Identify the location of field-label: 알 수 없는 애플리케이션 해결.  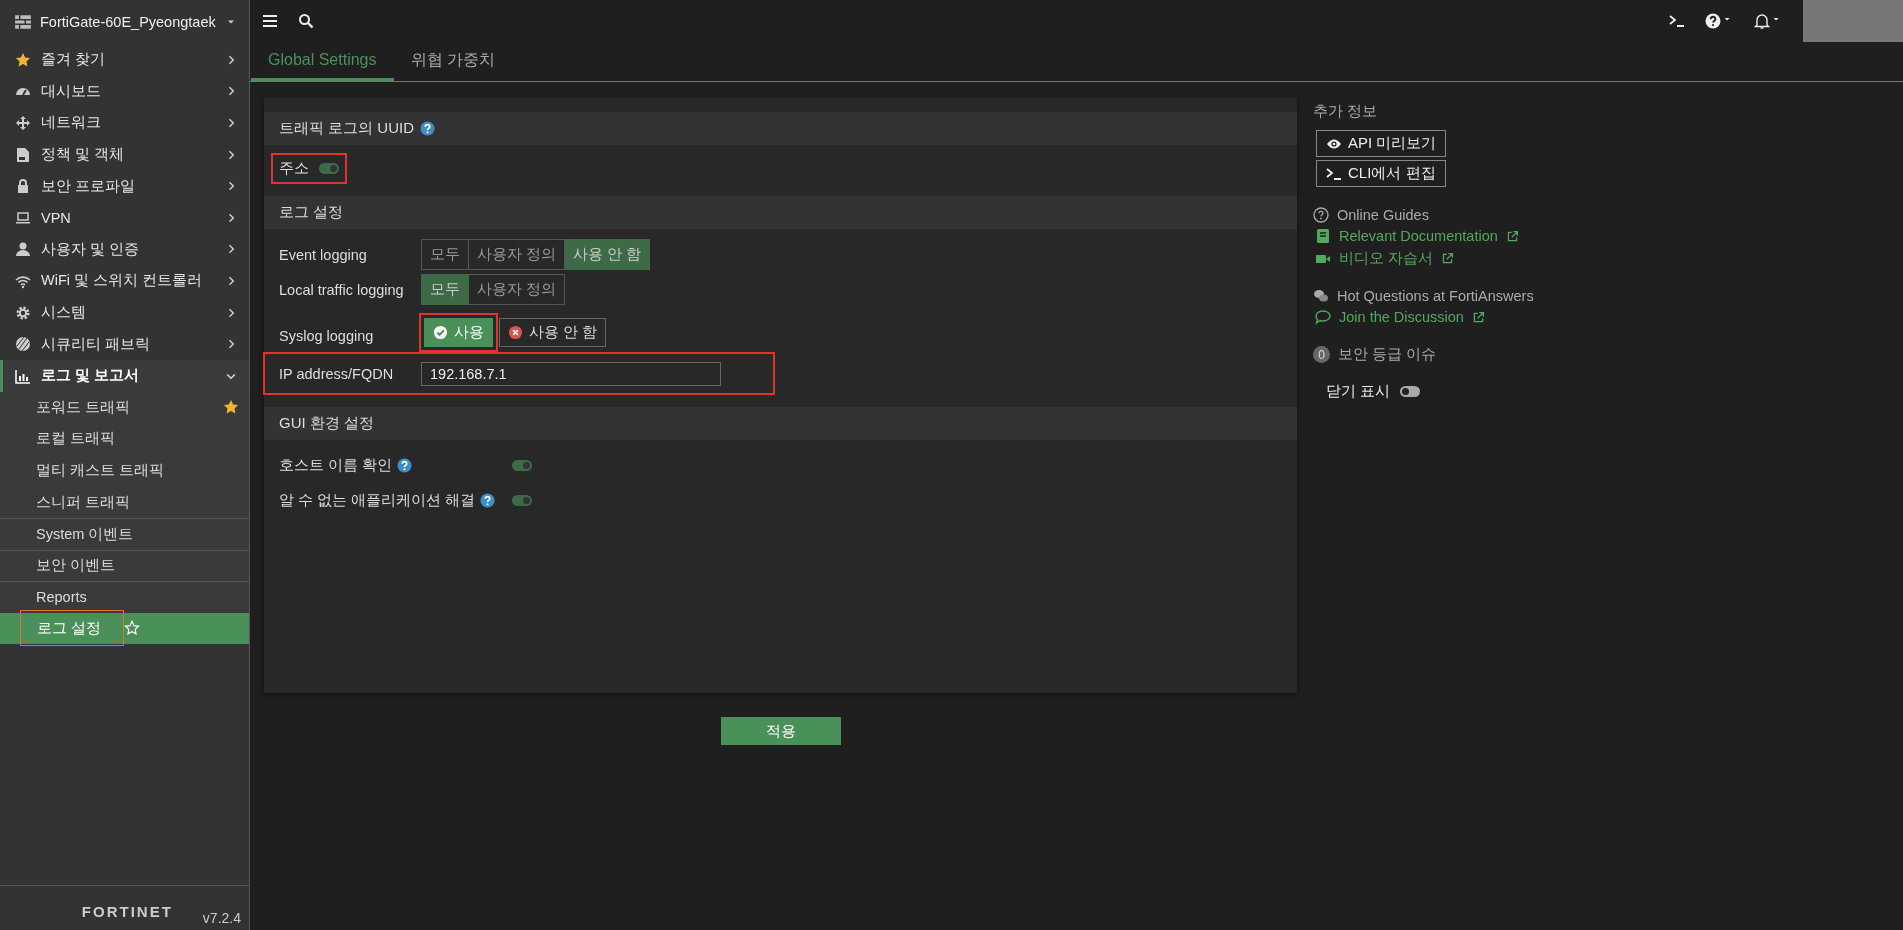
(377, 500).